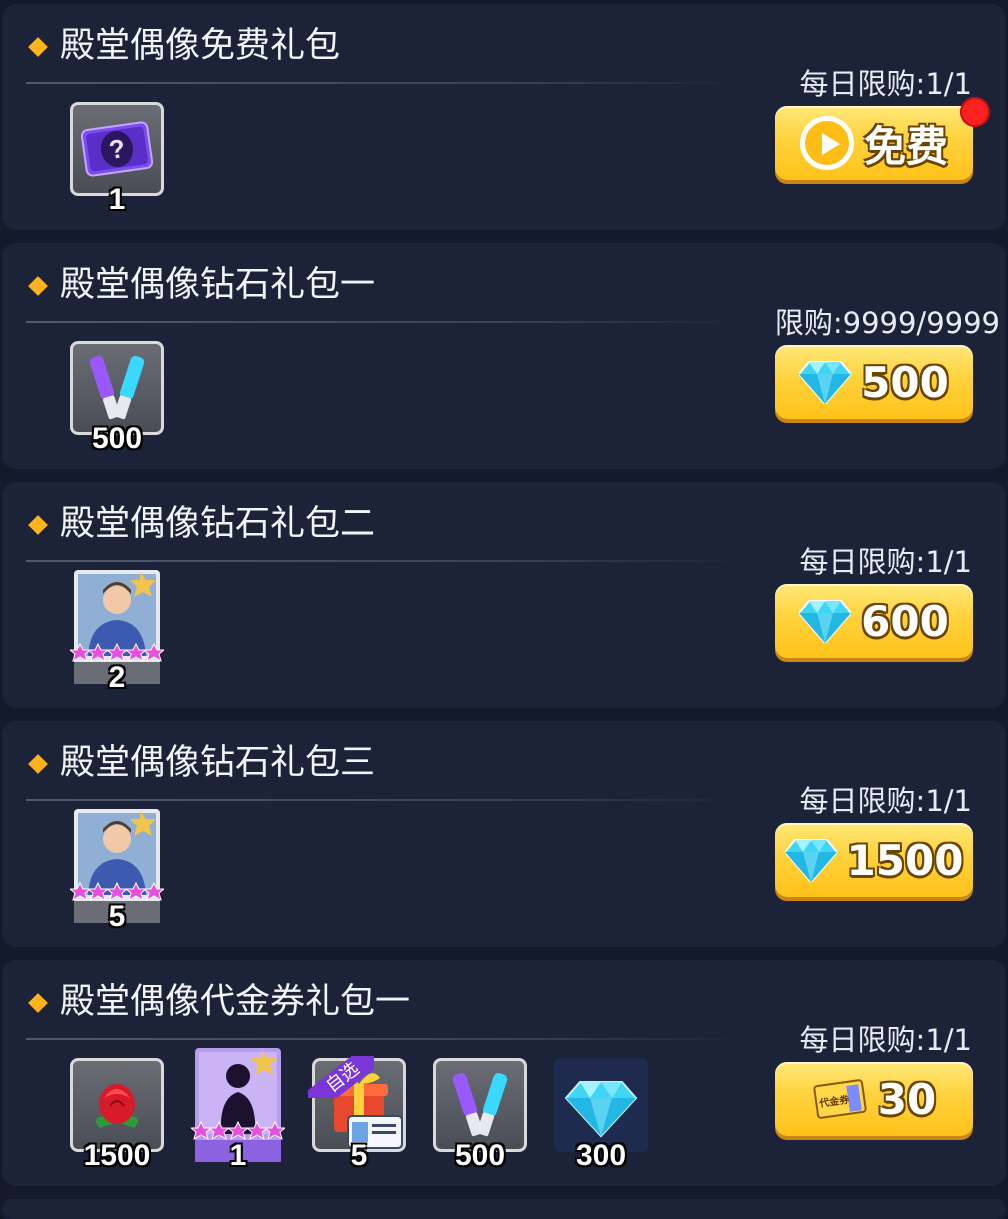 This screenshot has height=1219, width=1008. What do you see at coordinates (907, 1099) in the screenshot?
I see `button-label: 30` at bounding box center [907, 1099].